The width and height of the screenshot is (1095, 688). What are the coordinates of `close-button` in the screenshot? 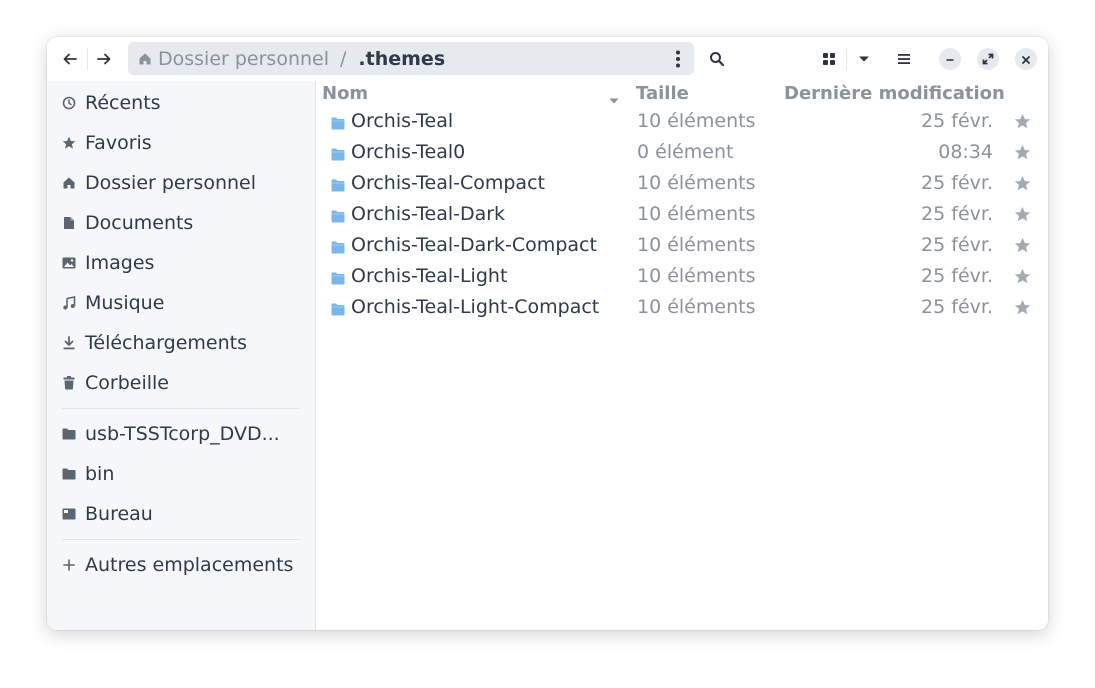 It's located at (1026, 59).